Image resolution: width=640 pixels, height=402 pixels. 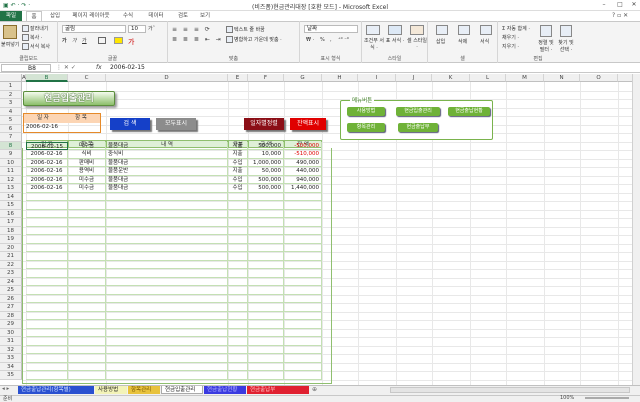 I want to click on column-header-k: K, so click(x=451, y=78).